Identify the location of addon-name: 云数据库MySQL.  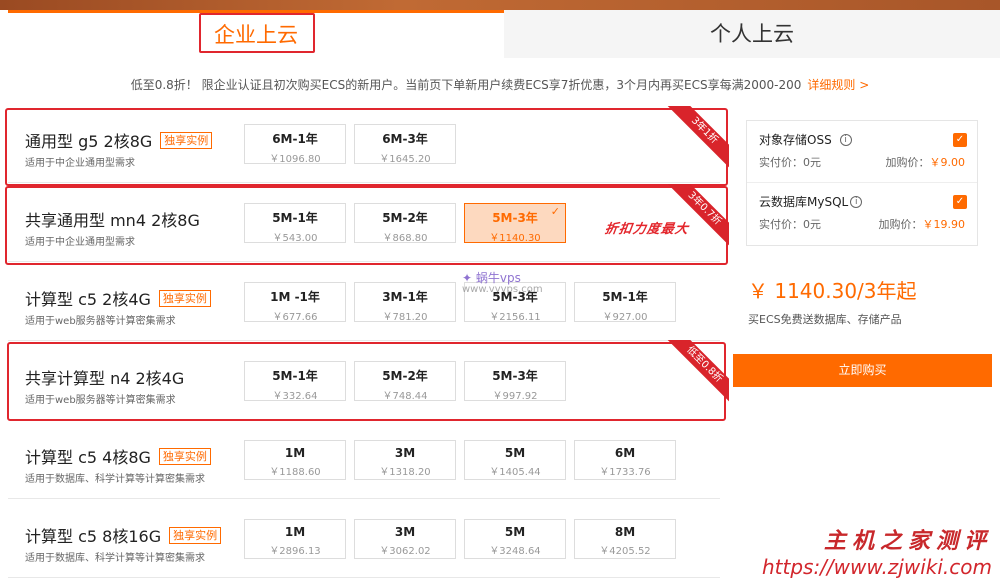
(804, 202).